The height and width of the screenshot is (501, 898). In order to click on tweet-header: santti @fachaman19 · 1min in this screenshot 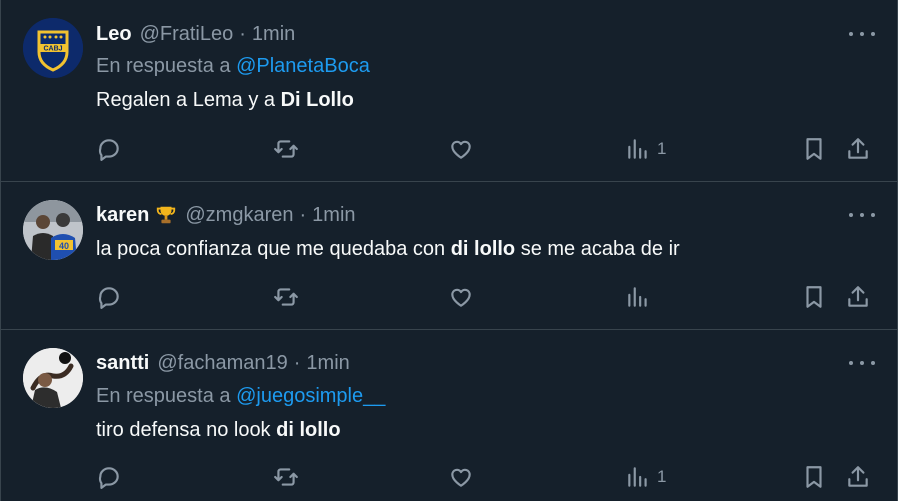, I will do `click(223, 363)`.